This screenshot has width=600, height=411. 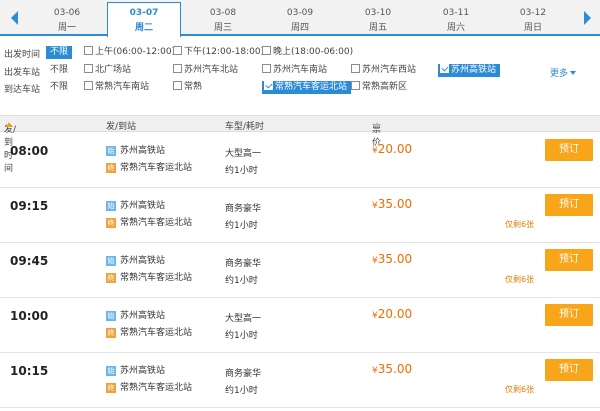 I want to click on option-label: 苏州汽车西站, so click(x=389, y=70).